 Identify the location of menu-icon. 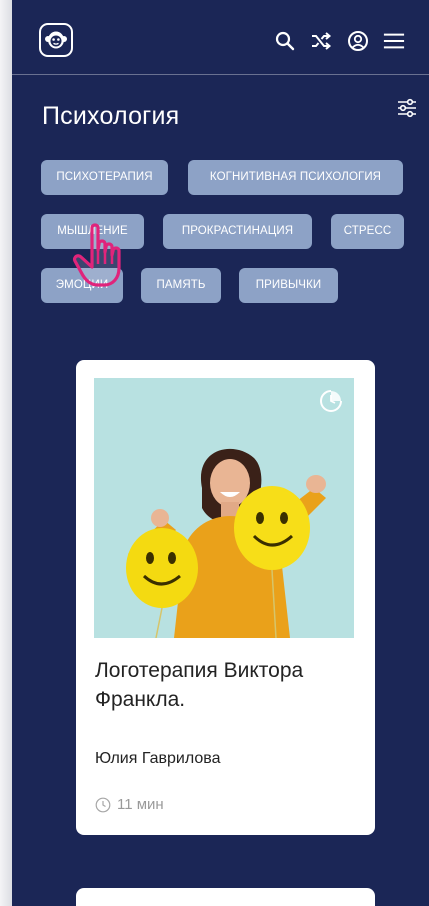
(395, 41).